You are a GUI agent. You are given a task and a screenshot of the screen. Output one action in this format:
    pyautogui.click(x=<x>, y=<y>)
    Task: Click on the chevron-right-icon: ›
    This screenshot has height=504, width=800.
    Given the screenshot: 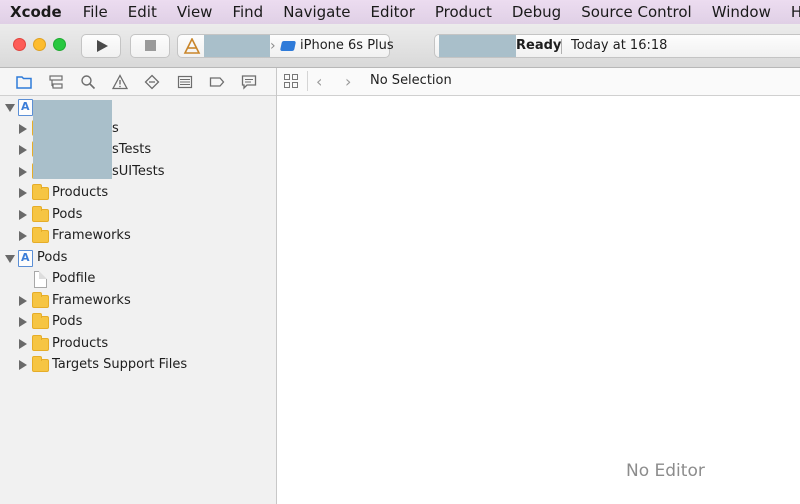 What is the action you would take?
    pyautogui.click(x=273, y=46)
    